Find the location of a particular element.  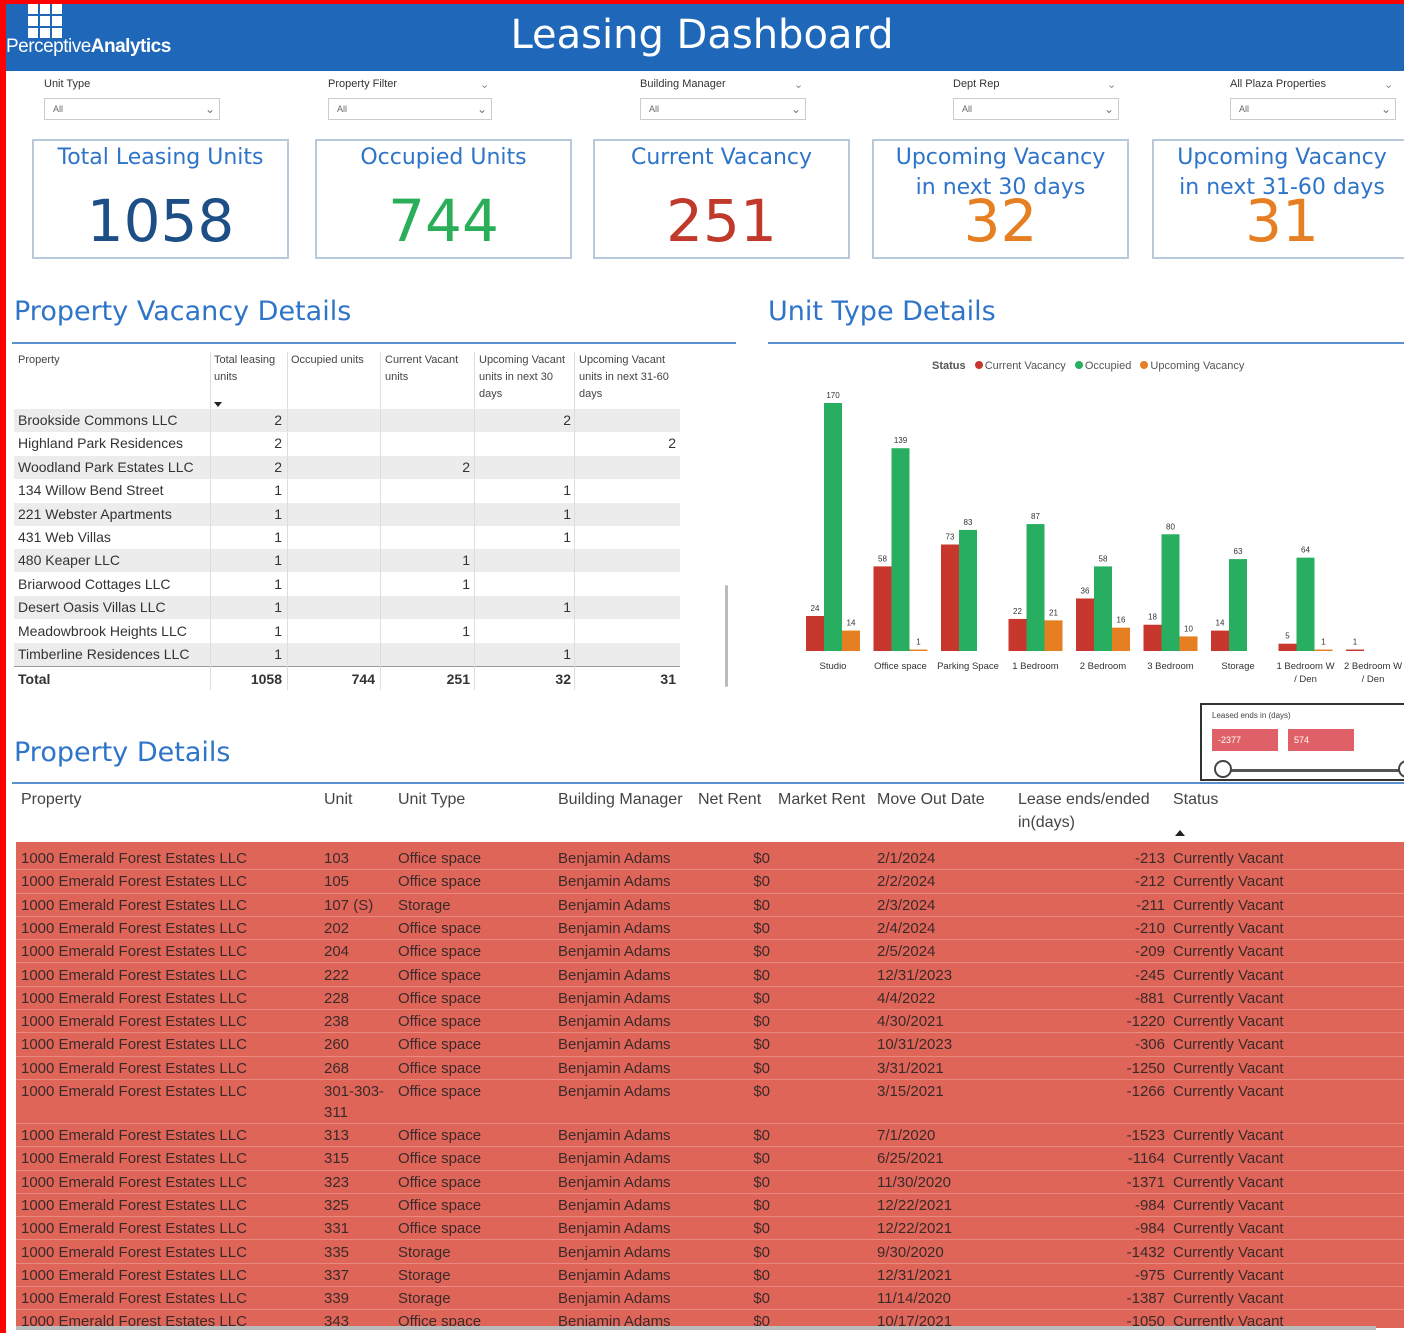

details-col-header: Lease ends/ended in(days) is located at coordinates (1093, 811).